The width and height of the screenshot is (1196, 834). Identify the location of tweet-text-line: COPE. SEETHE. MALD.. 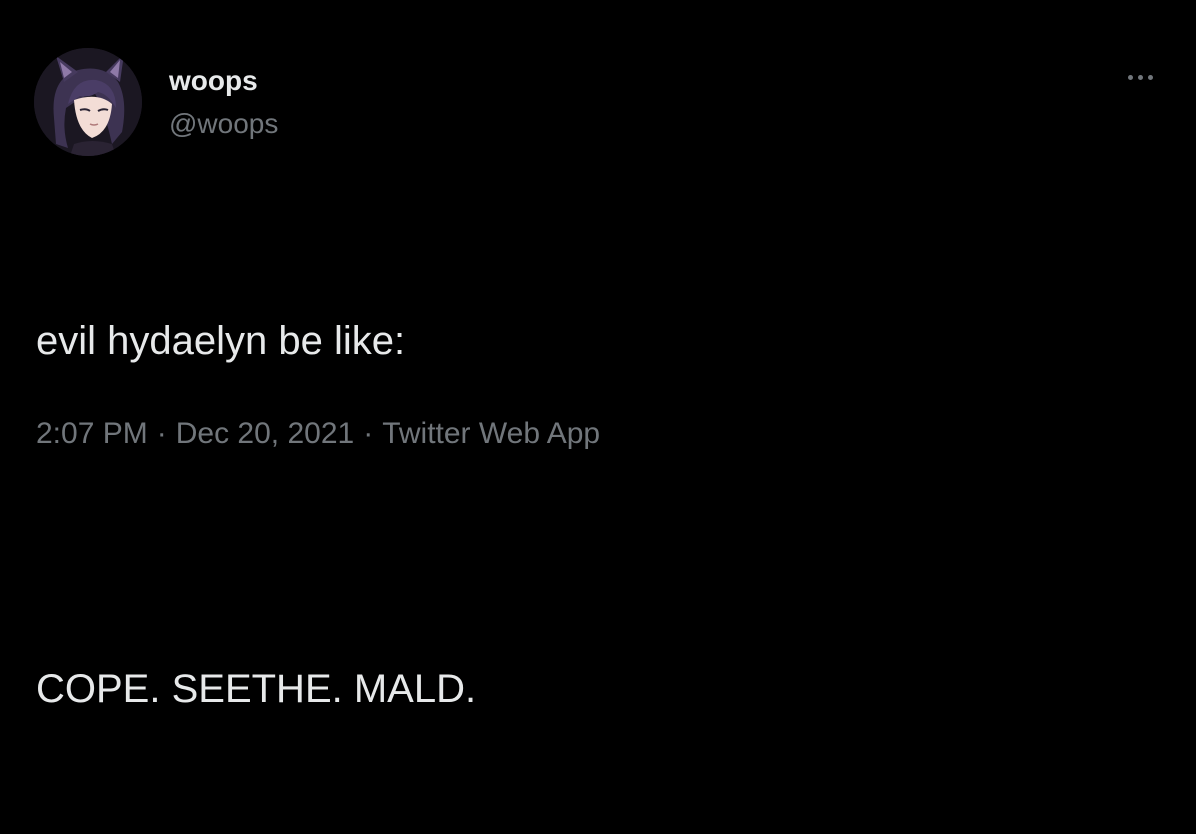
(256, 689).